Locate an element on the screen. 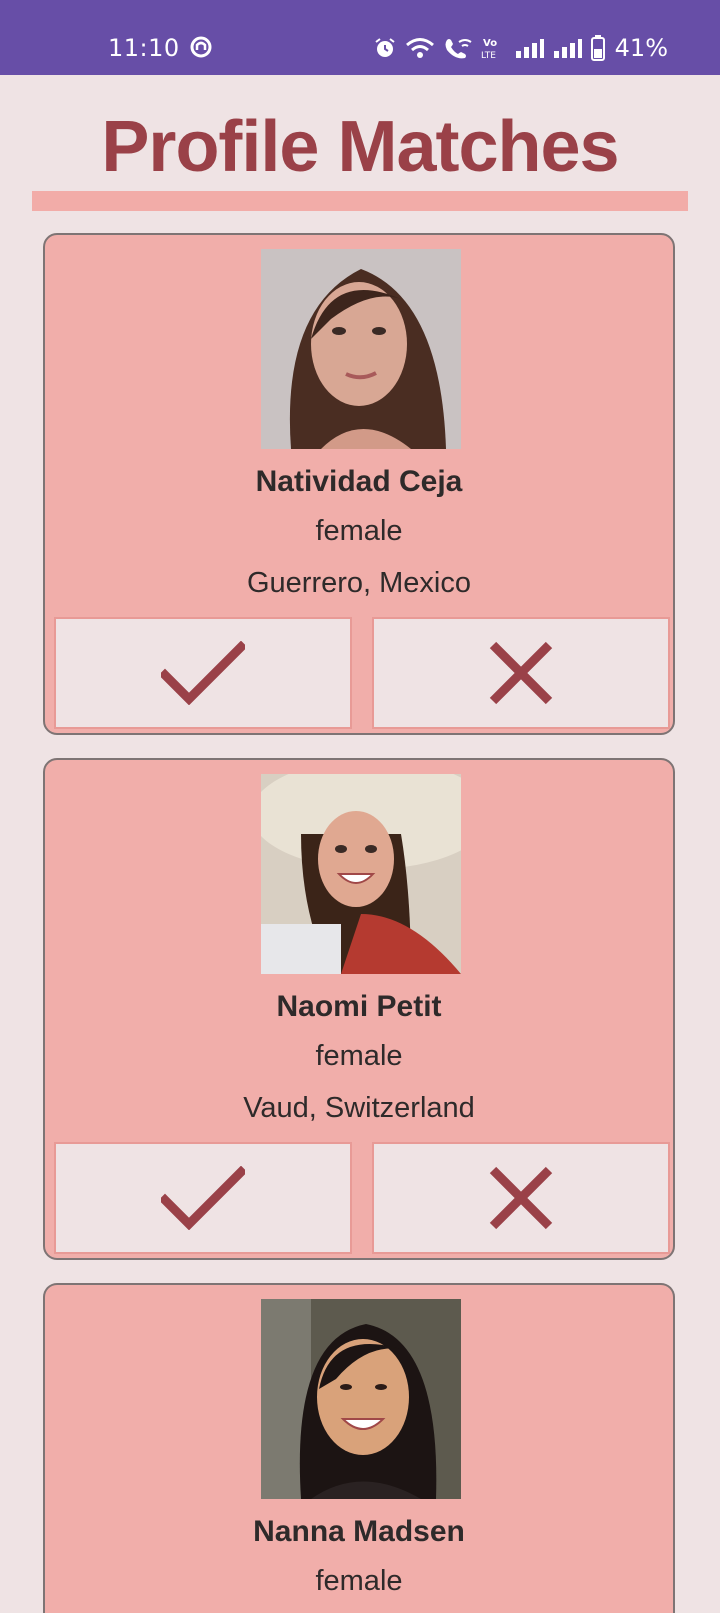 This screenshot has width=720, height=1613. svg-text: LTE is located at coordinates (488, 55).